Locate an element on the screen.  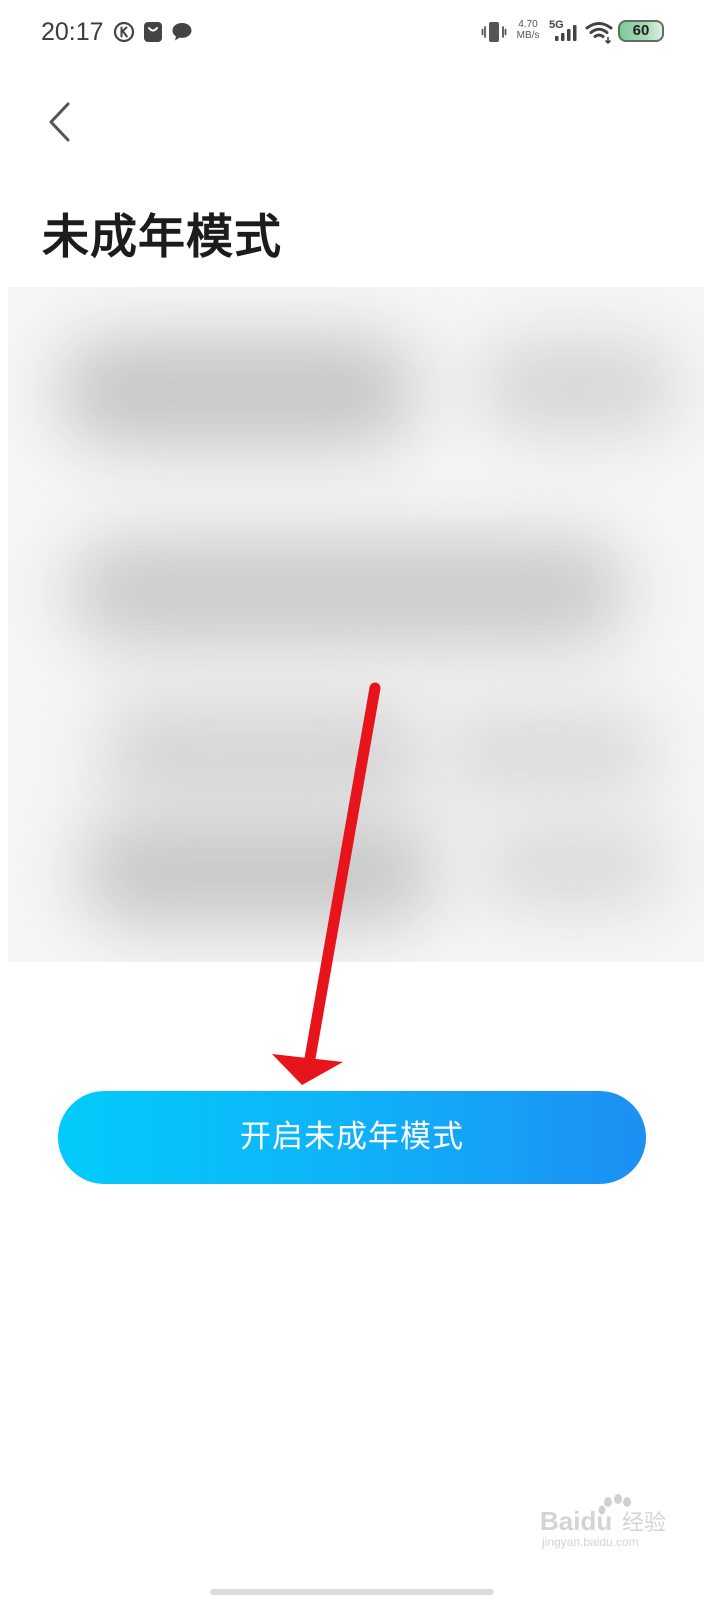
back-button is located at coordinates (62, 122).